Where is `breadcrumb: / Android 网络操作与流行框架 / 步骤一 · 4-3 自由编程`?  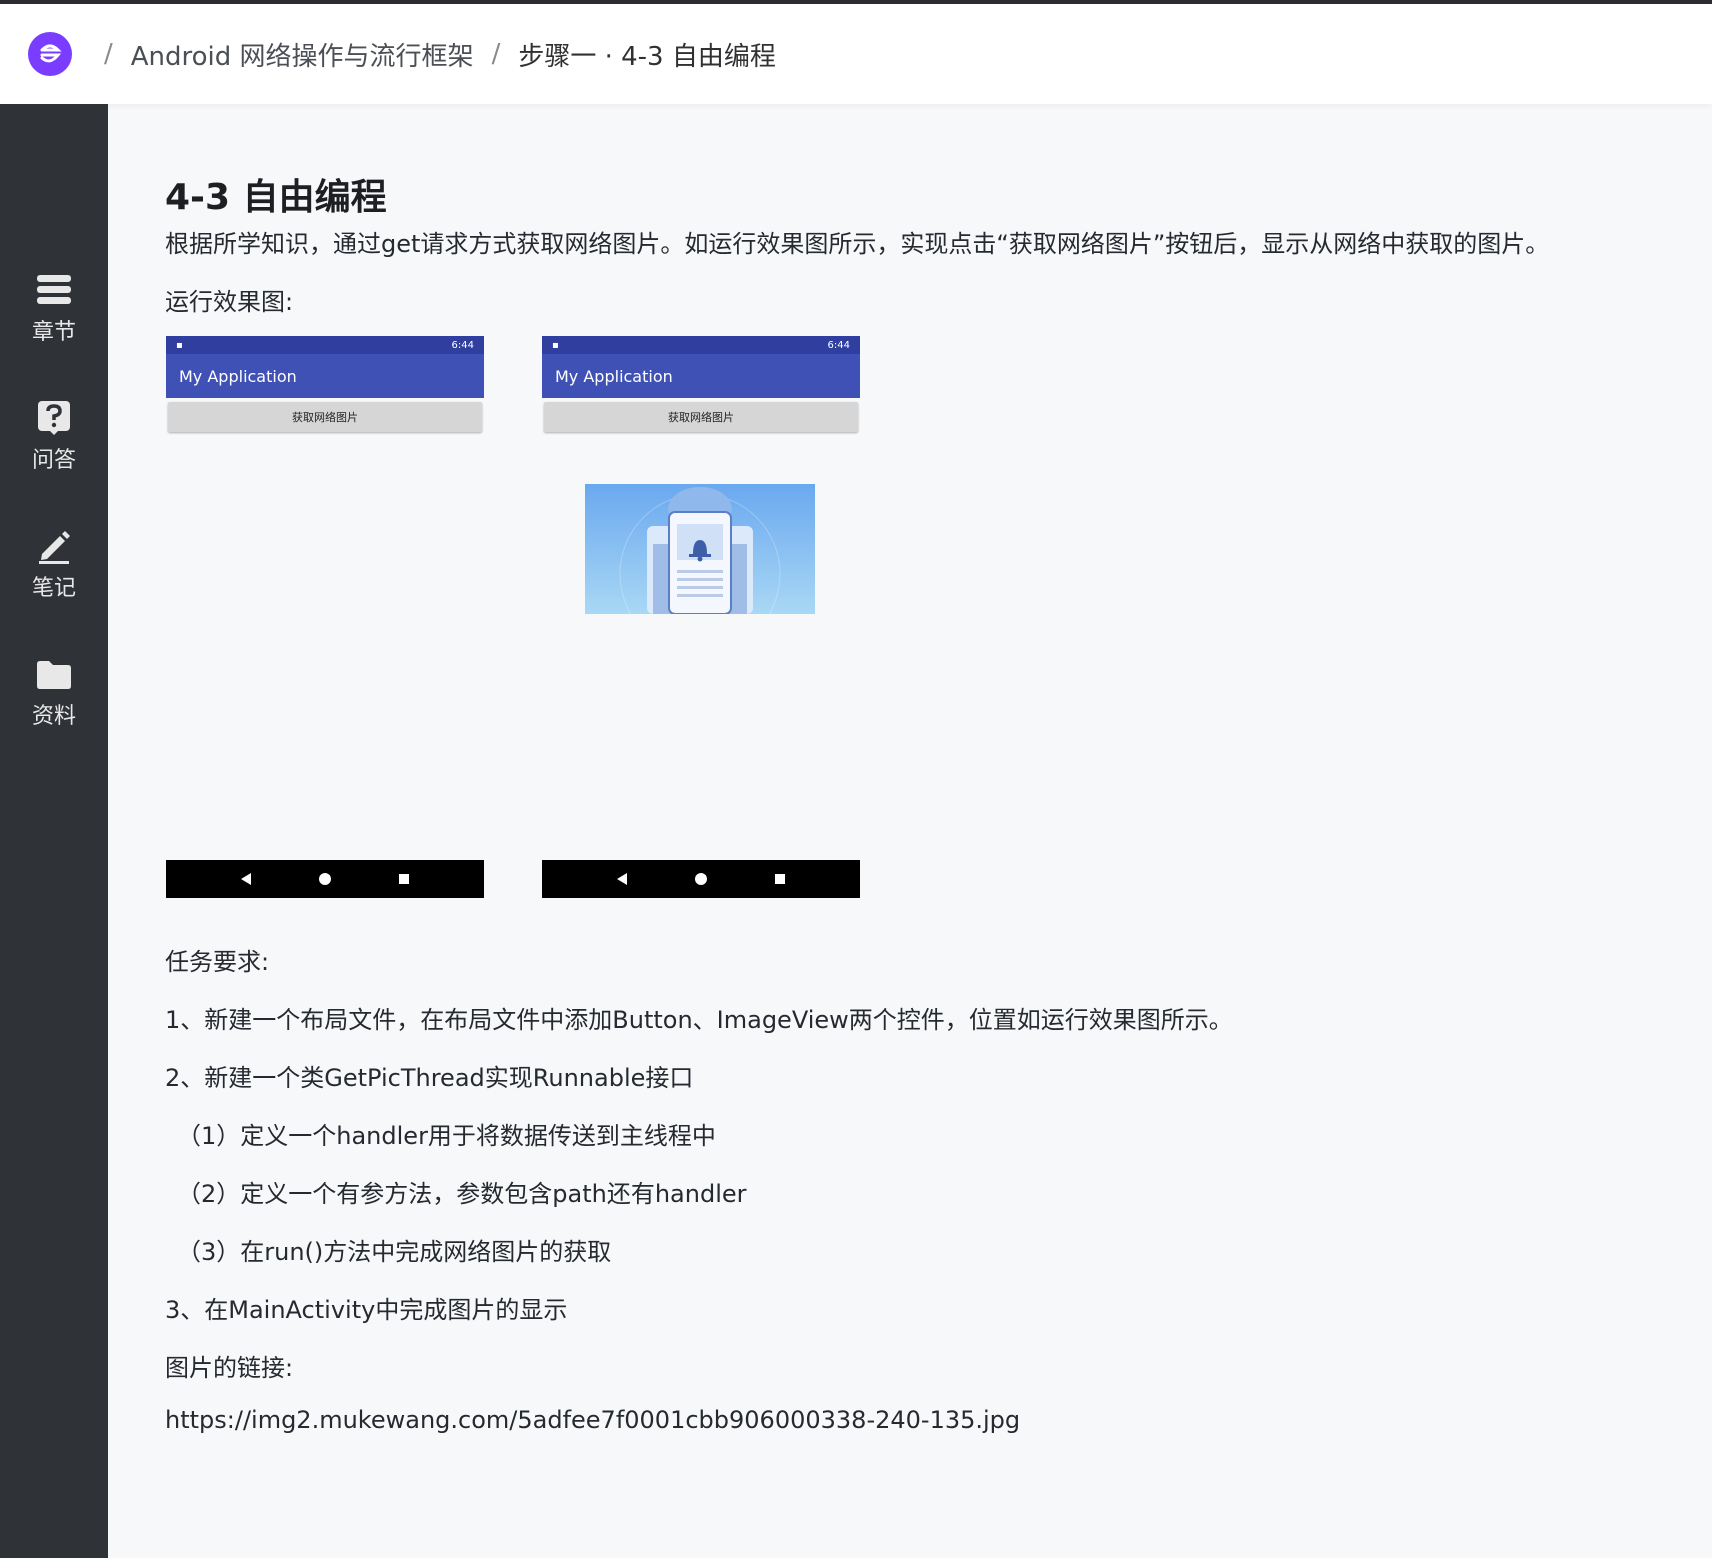 breadcrumb: / Android 网络操作与流行框架 / 步骤一 · 4-3 自由编程 is located at coordinates (431, 54).